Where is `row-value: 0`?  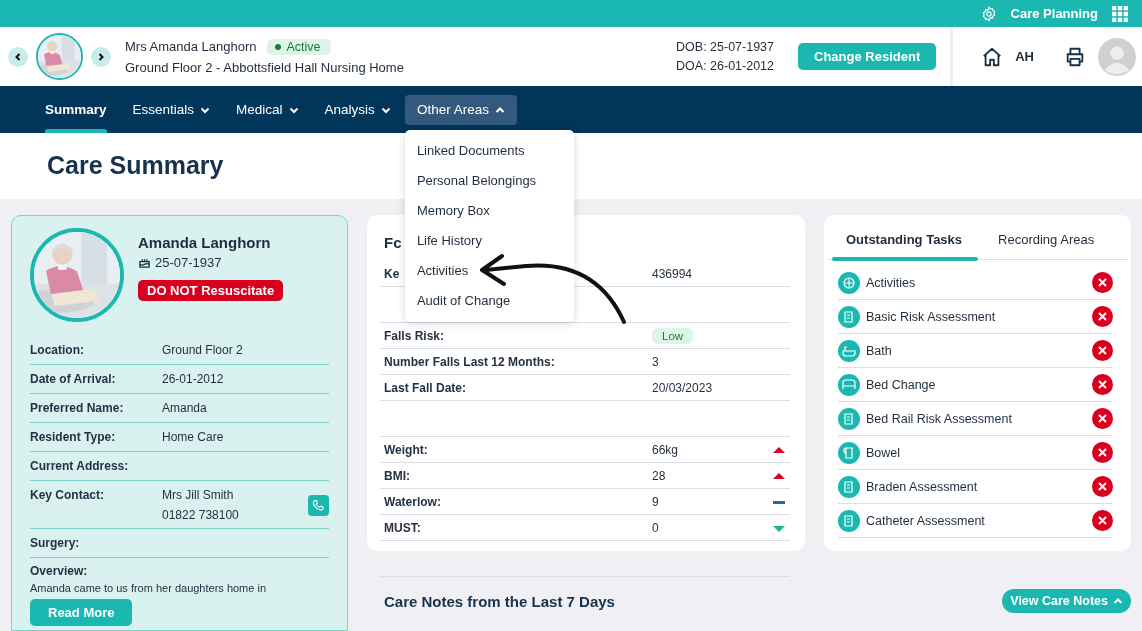 row-value: 0 is located at coordinates (655, 527).